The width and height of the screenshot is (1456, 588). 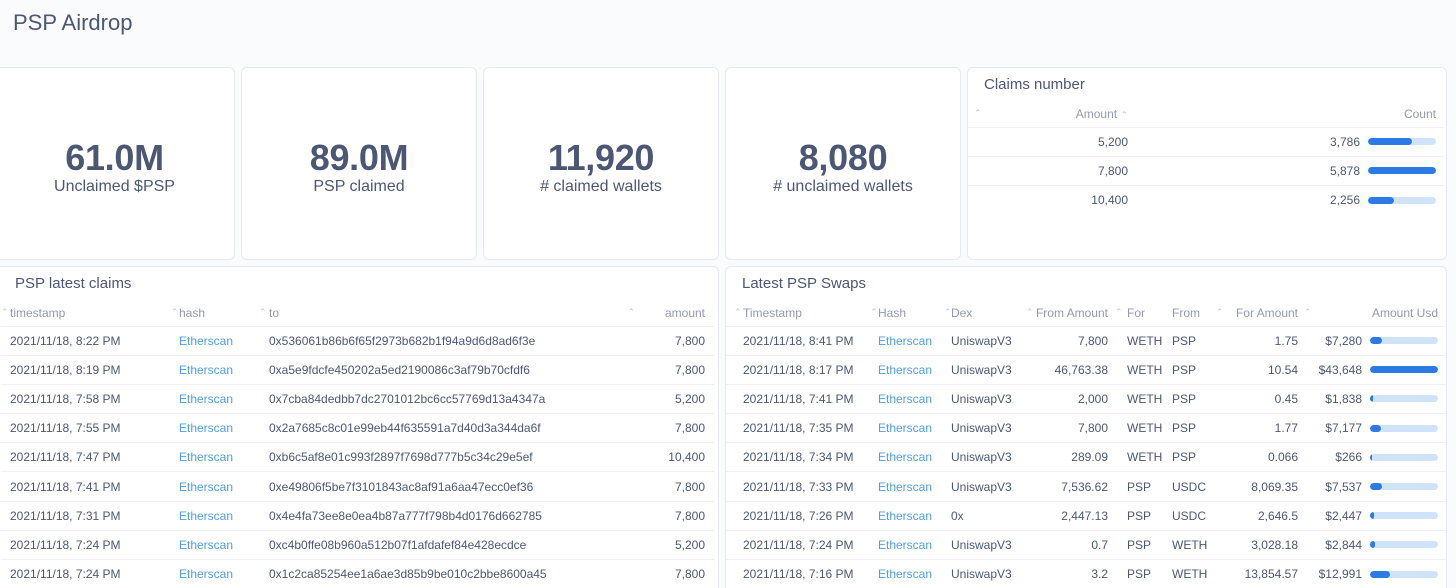 What do you see at coordinates (1138, 313) in the screenshot?
I see `column-header-for: ⌃ For` at bounding box center [1138, 313].